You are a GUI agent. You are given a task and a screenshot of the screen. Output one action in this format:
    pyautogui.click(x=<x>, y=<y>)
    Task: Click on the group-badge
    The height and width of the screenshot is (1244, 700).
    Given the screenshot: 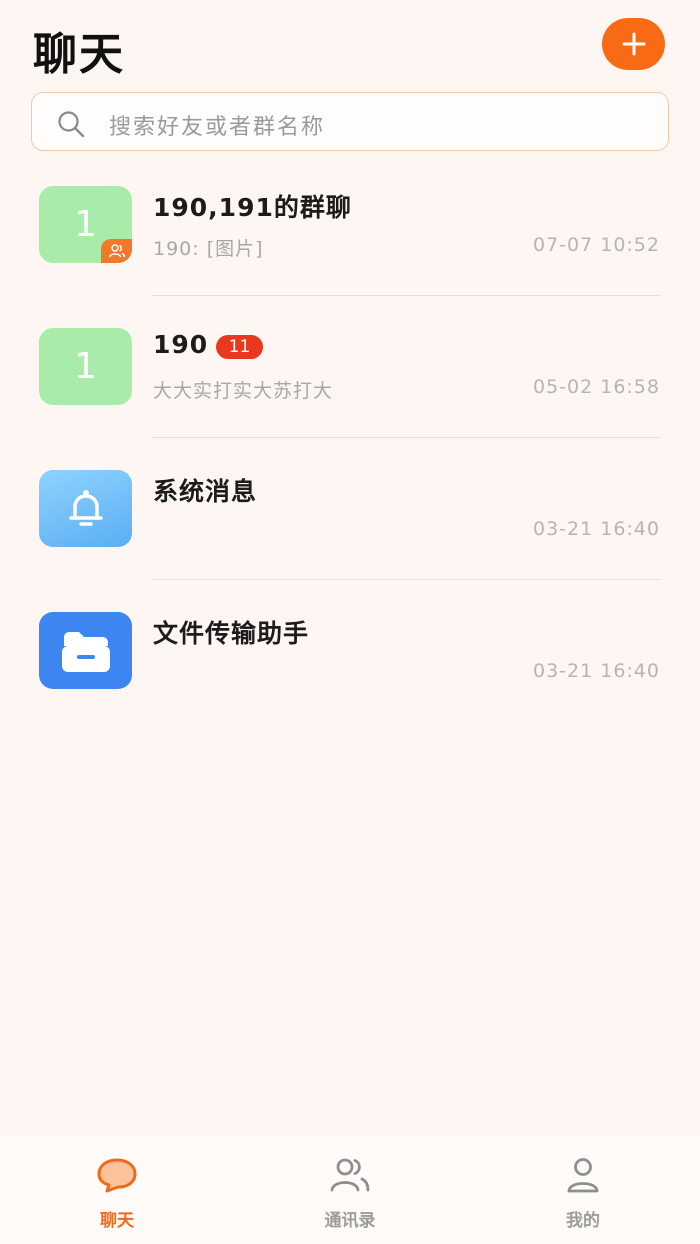 What is the action you would take?
    pyautogui.click(x=116, y=251)
    